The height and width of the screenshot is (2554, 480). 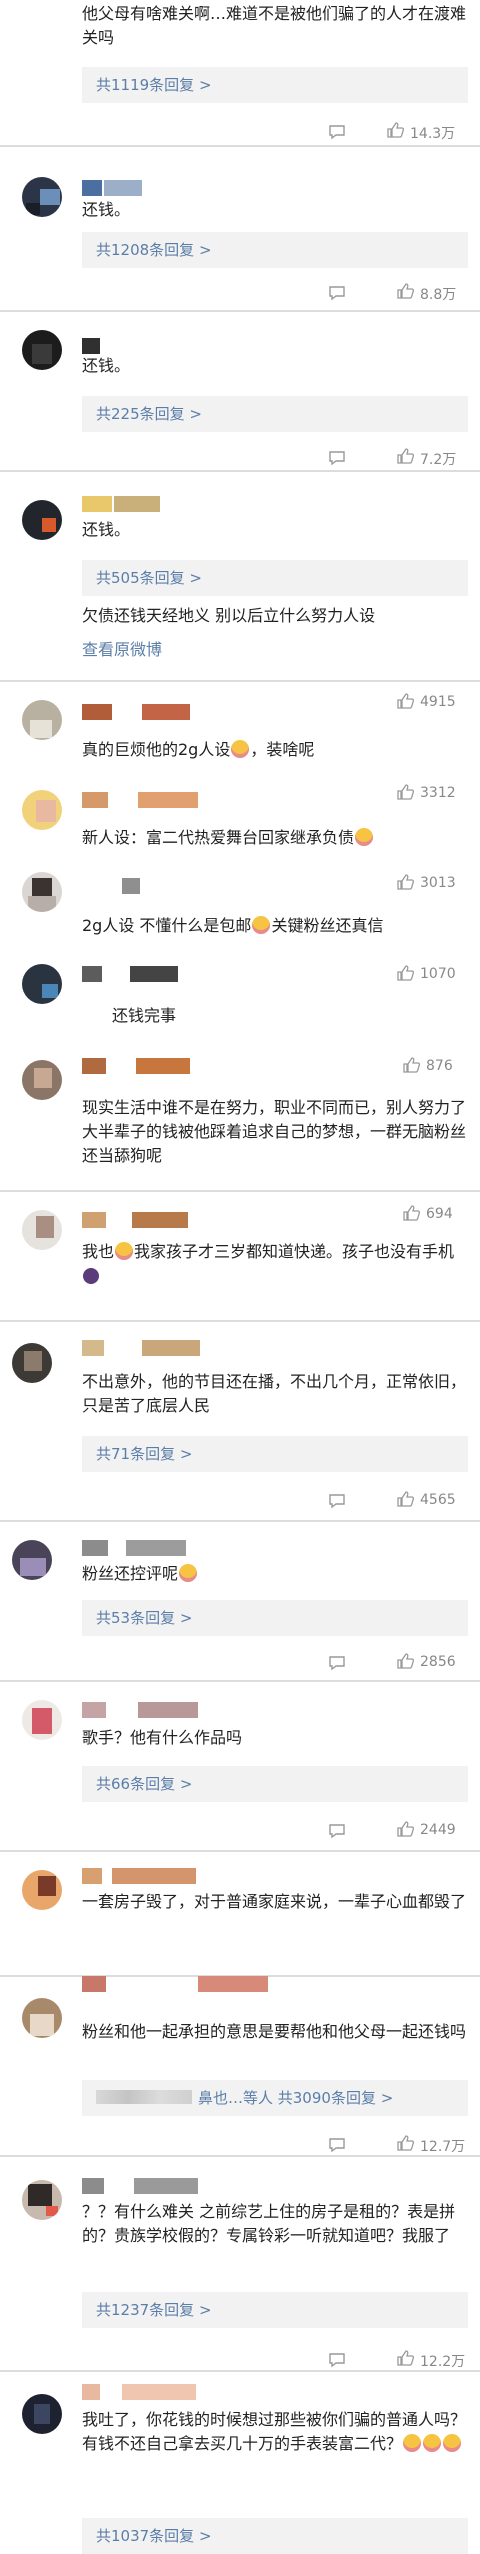 I want to click on wink-emoji-icon, so click(x=261, y=925).